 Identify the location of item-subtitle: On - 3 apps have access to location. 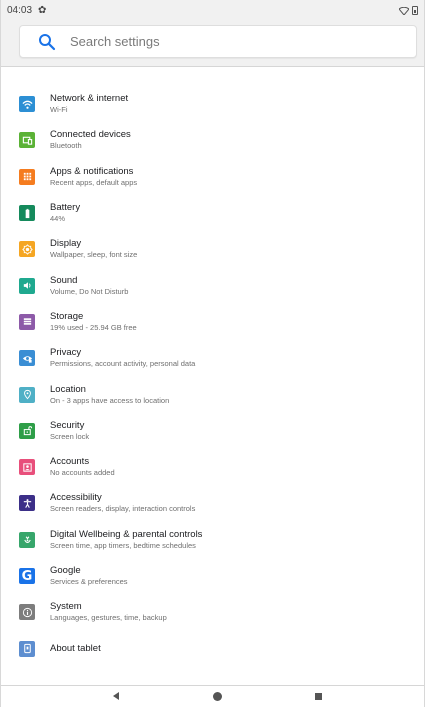
(110, 400).